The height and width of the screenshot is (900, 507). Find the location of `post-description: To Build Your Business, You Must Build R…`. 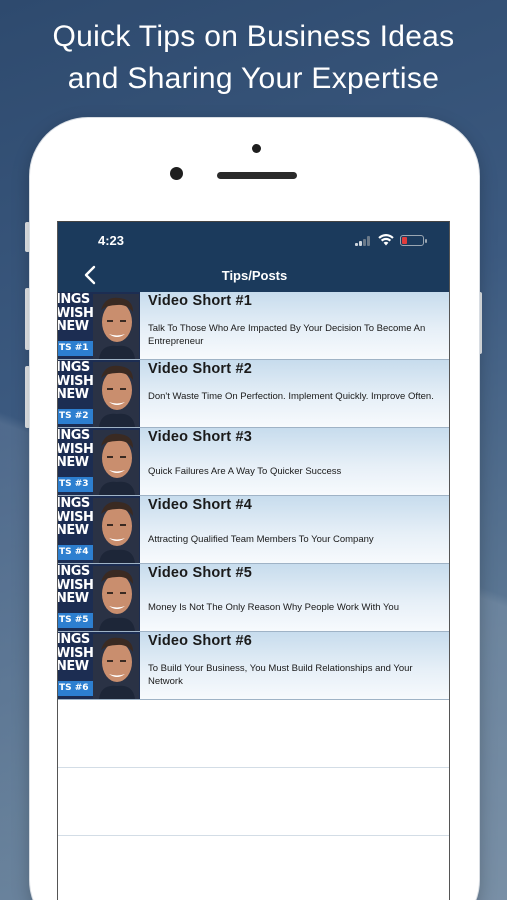

post-description: To Build Your Business, You Must Build R… is located at coordinates (280, 675).